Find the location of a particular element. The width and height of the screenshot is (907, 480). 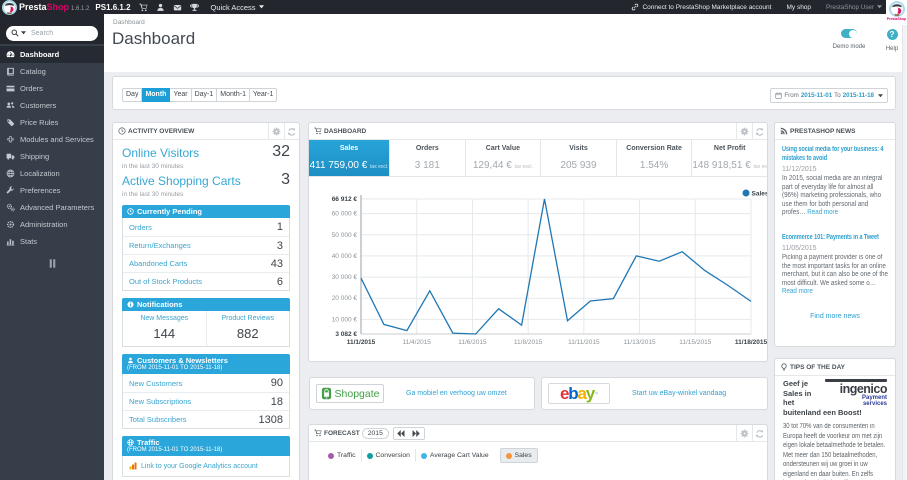

shopgate-link: Ga mobiel en verhoog uw omzet is located at coordinates (456, 393).